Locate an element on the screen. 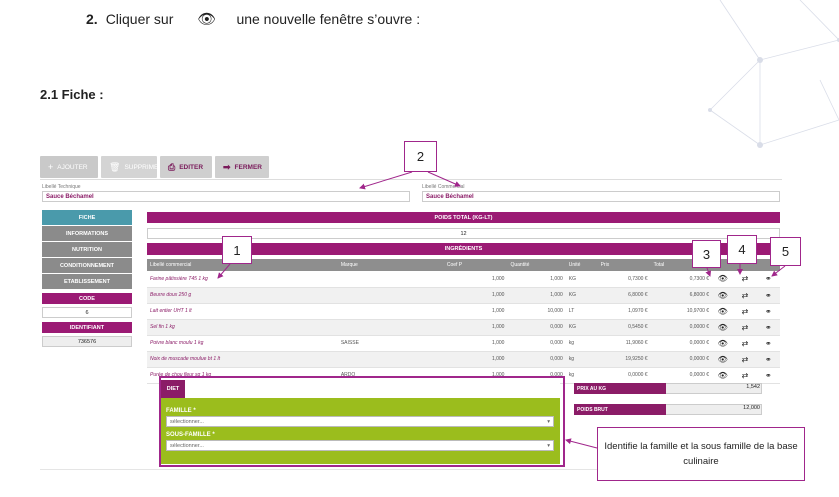  callout-4: 4 is located at coordinates (742, 249).